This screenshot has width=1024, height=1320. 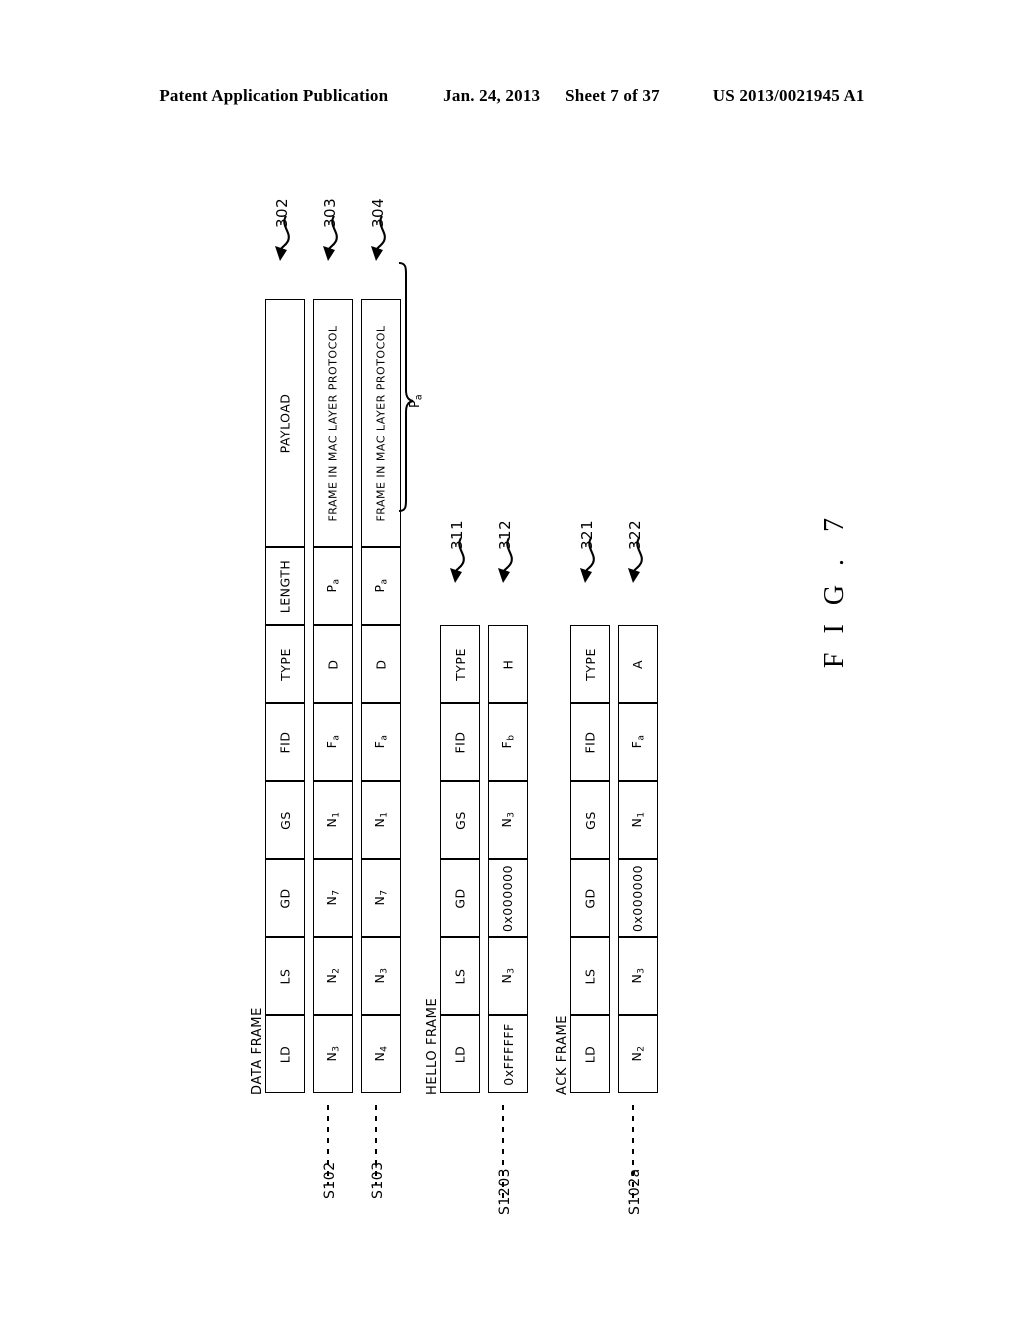 What do you see at coordinates (282, 212) in the screenshot?
I see `ref-numeral-302: 302` at bounding box center [282, 212].